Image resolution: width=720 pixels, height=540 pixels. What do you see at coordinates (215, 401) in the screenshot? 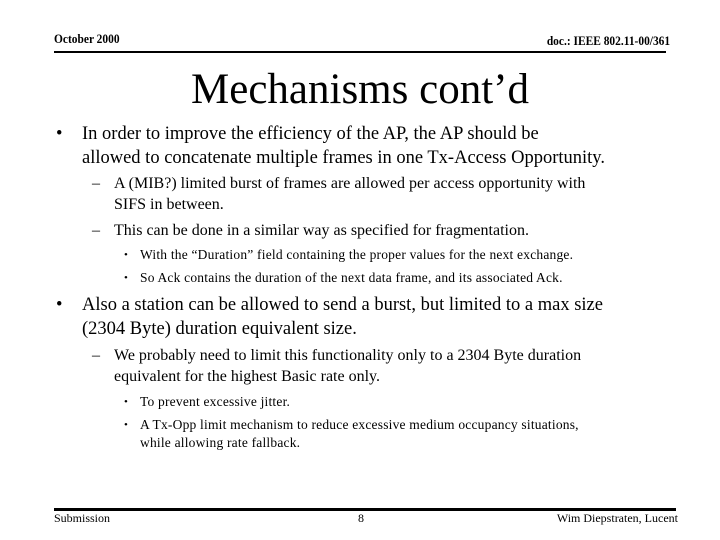
I see `bullet-text-line: To prevent excessive jitter.` at bounding box center [215, 401].